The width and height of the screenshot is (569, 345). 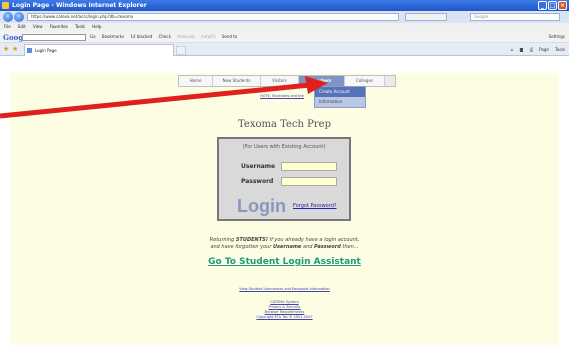 What do you see at coordinates (535, 49) in the screenshot?
I see `command-bar: ⌂ ◙ ⎙ Page Tools` at bounding box center [535, 49].